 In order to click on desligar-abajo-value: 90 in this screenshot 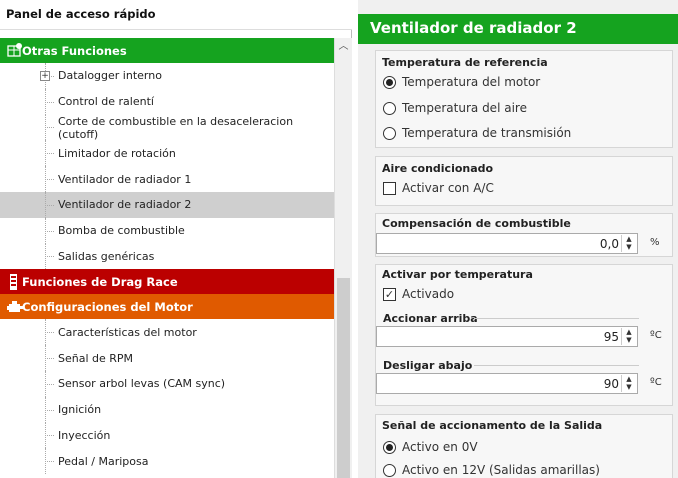, I will do `click(611, 384)`.